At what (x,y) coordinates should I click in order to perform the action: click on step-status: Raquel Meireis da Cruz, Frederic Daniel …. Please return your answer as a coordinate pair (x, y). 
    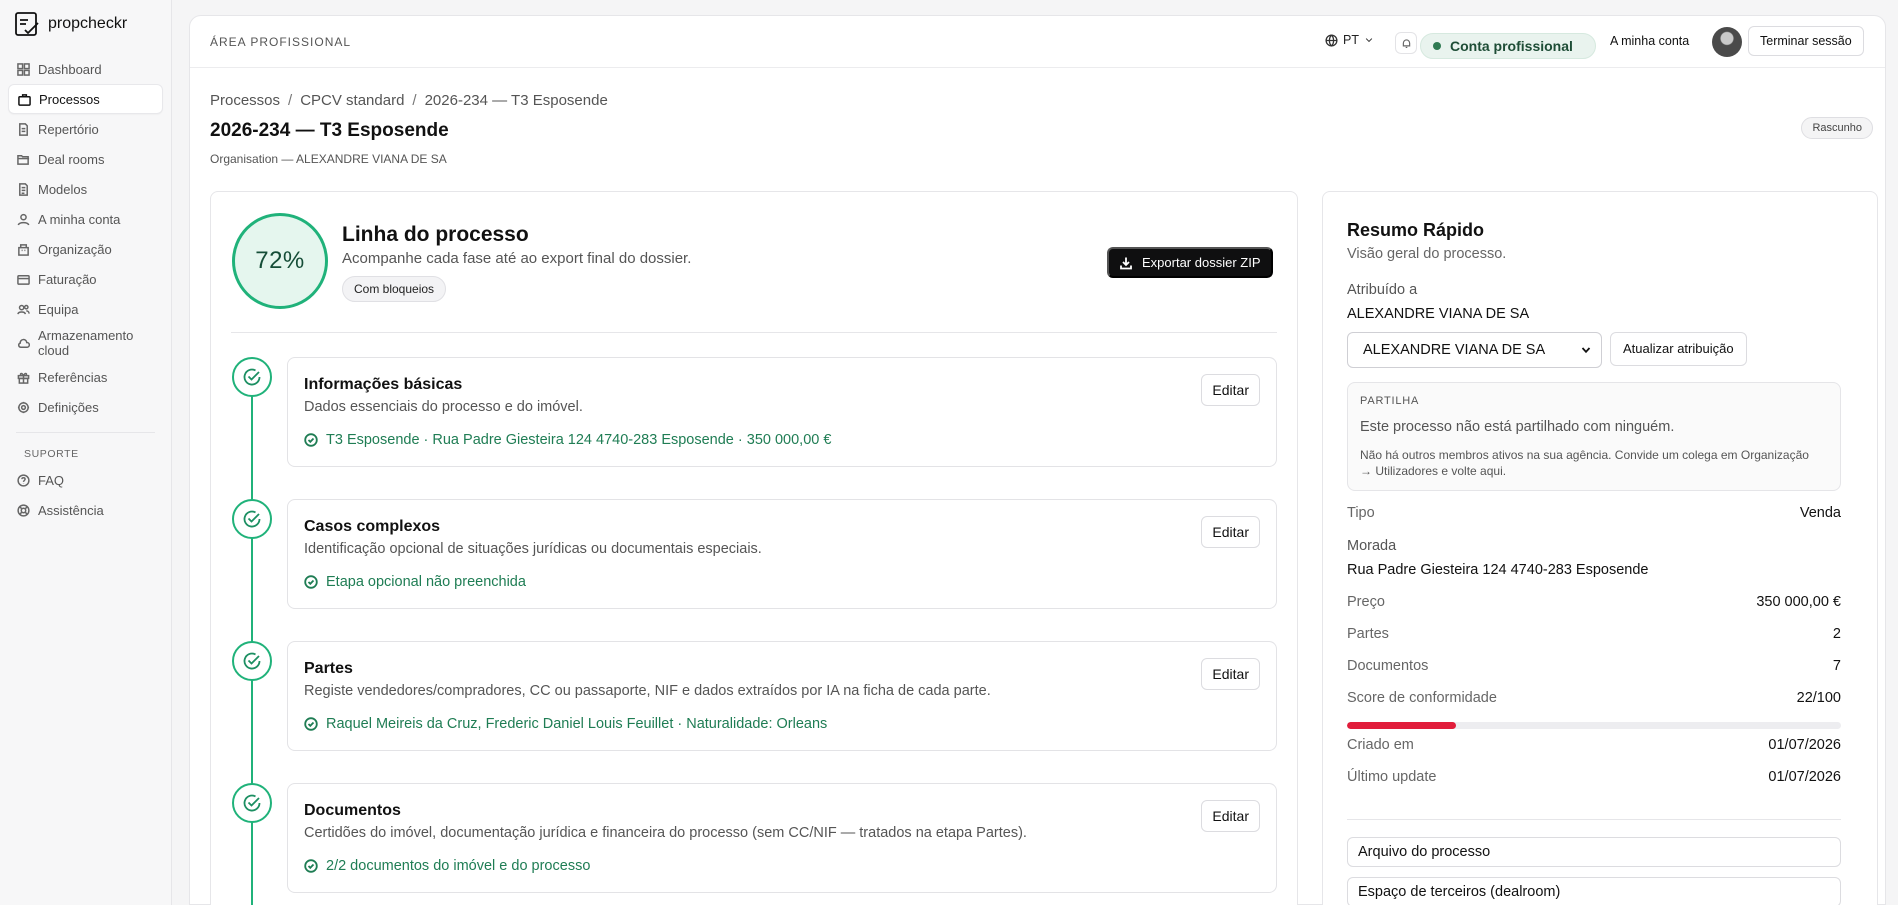
    Looking at the image, I should click on (565, 724).